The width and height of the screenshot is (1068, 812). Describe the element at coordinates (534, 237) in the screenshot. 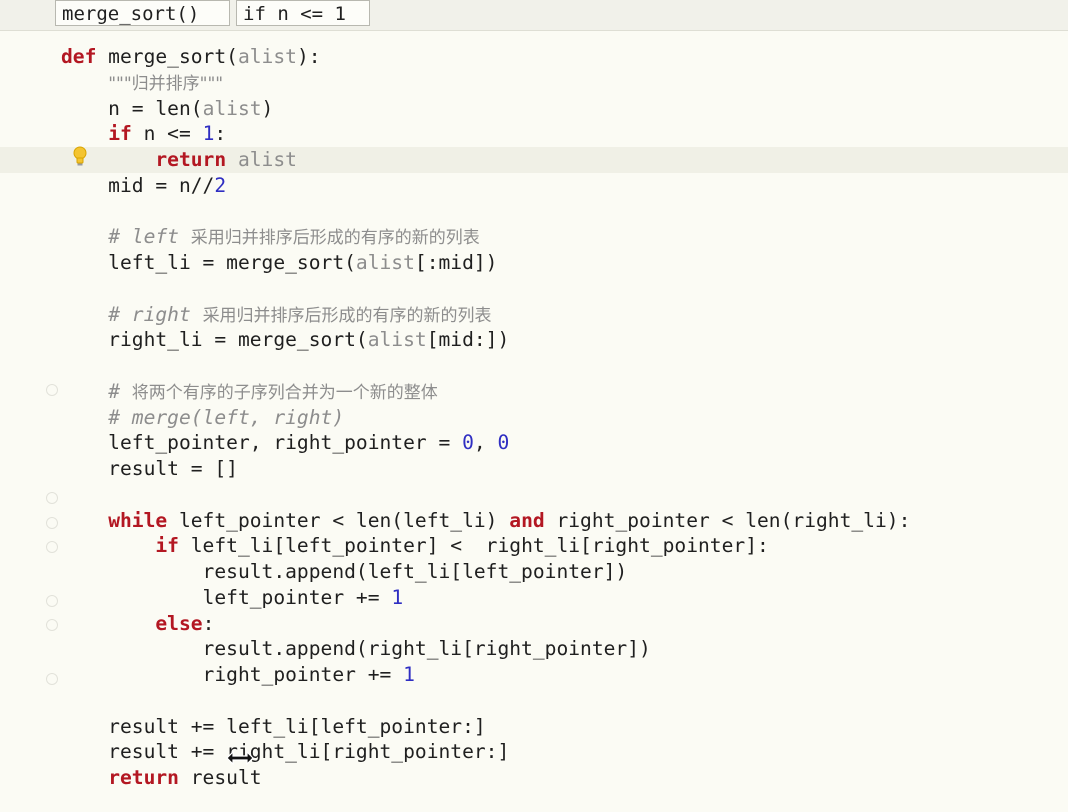

I see `code-line: # left 采用归并排序后形成的有序的新的列表` at that location.